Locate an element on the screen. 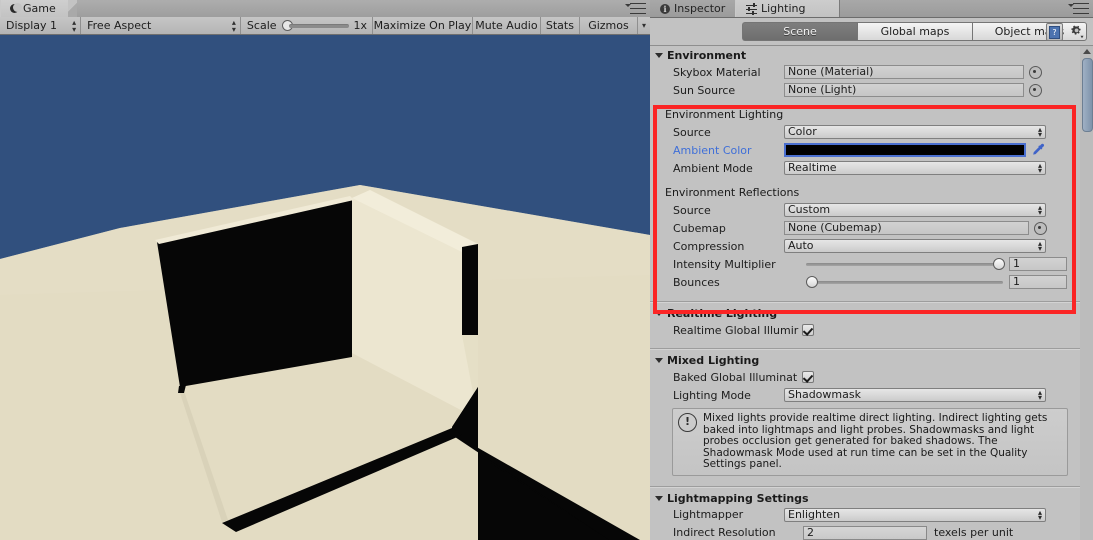 This screenshot has height=540, width=1093. section-lightmapping-settings: Lightmapping Settings is located at coordinates (865, 498).